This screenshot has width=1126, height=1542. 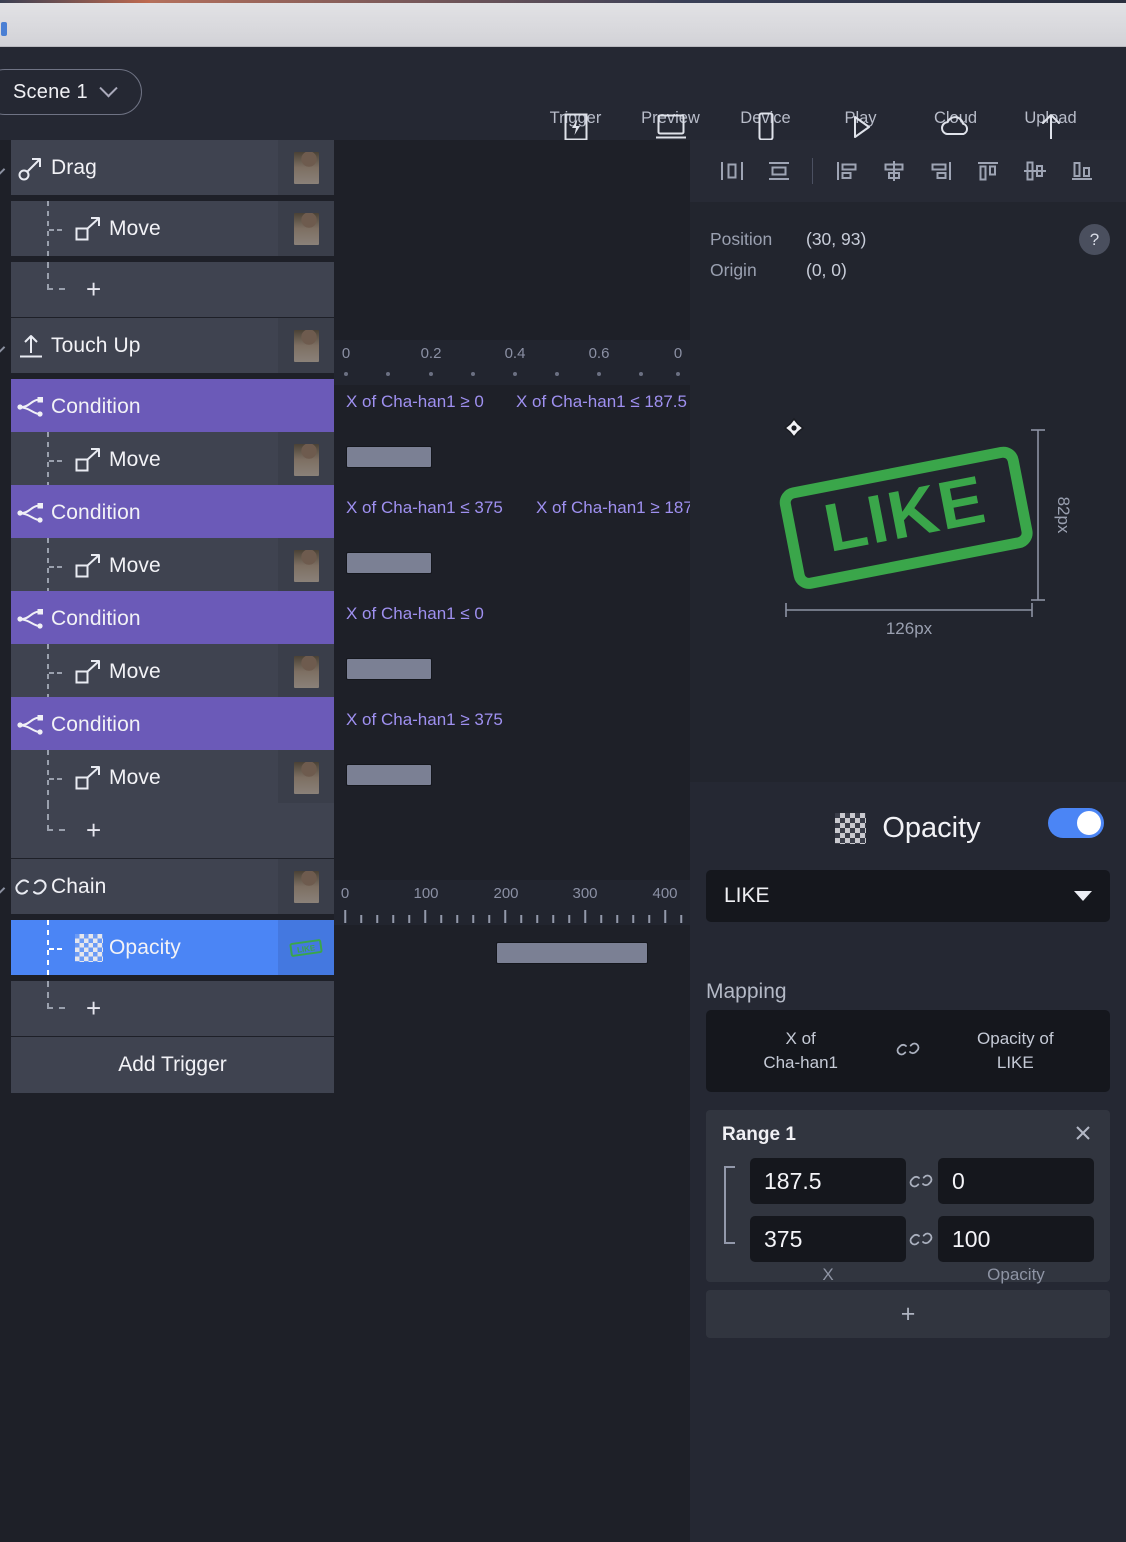 I want to click on toolbar-button-trigger: Trigger, so click(x=575, y=99).